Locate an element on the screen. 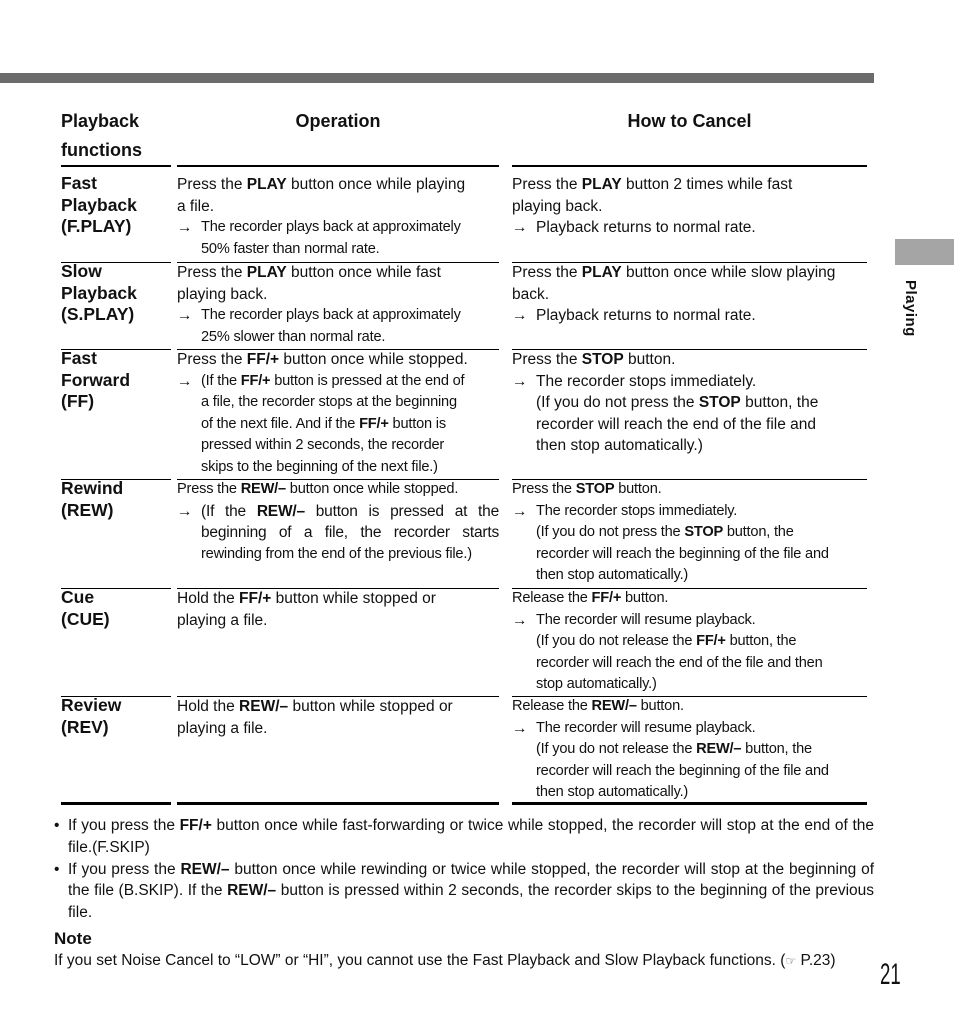 The width and height of the screenshot is (954, 1024). text-run: (If you do not release the is located at coordinates (616, 641).